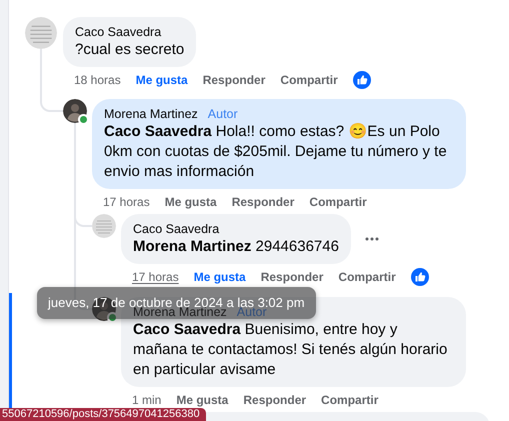  I want to click on comment-text: Caco Saavedra Hola!! como estas? 😊Es un Polo 0km con cuotas de $205mil. Dejame tu número y te envio mas información, so click(276, 152).